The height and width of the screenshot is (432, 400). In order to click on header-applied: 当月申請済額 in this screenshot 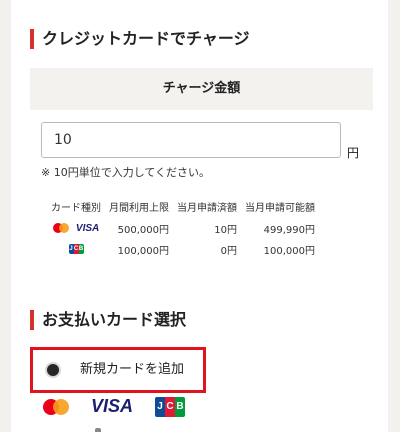, I will do `click(207, 208)`.